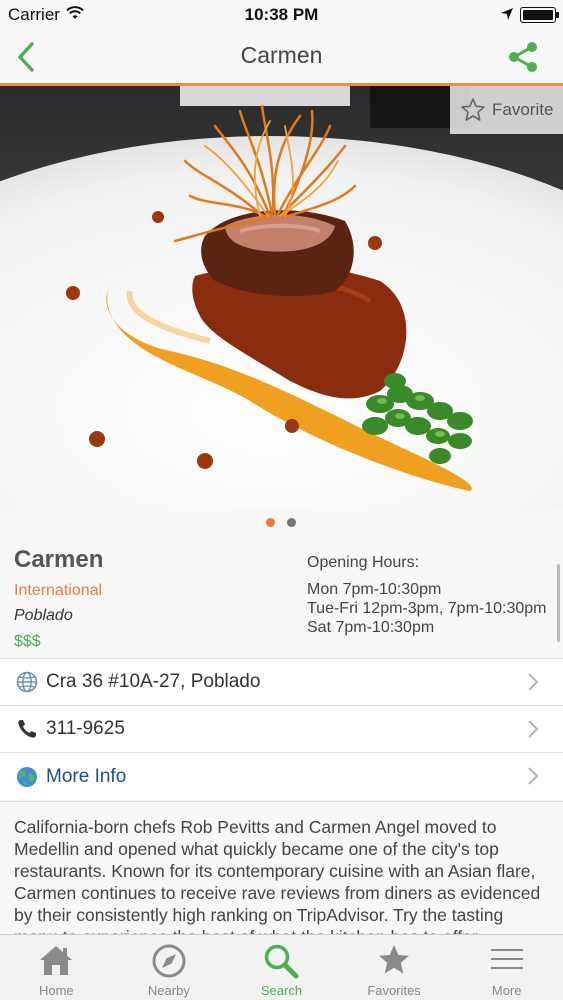  Describe the element at coordinates (558, 603) in the screenshot. I see `scroll-indicator` at that location.